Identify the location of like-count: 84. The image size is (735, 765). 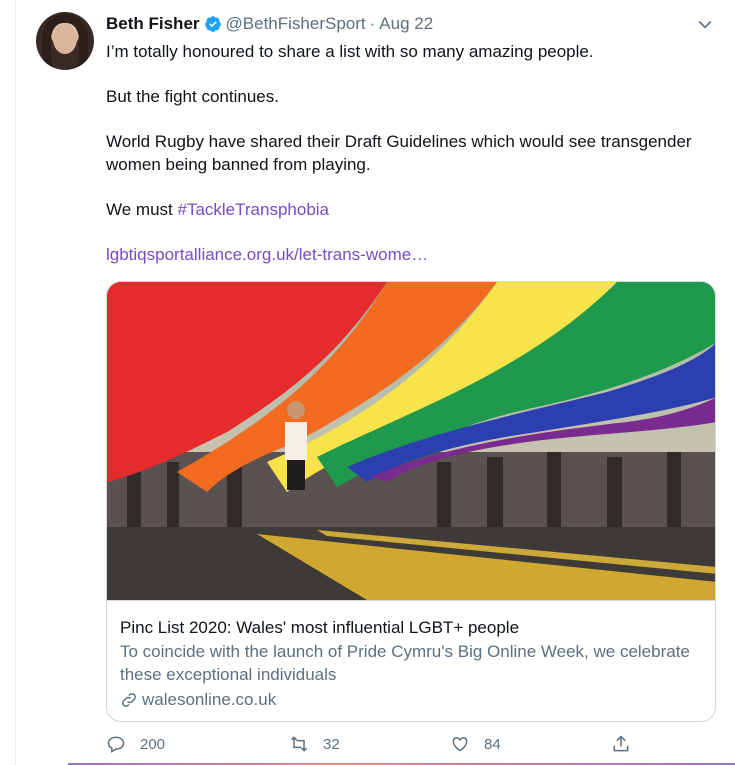
(492, 744).